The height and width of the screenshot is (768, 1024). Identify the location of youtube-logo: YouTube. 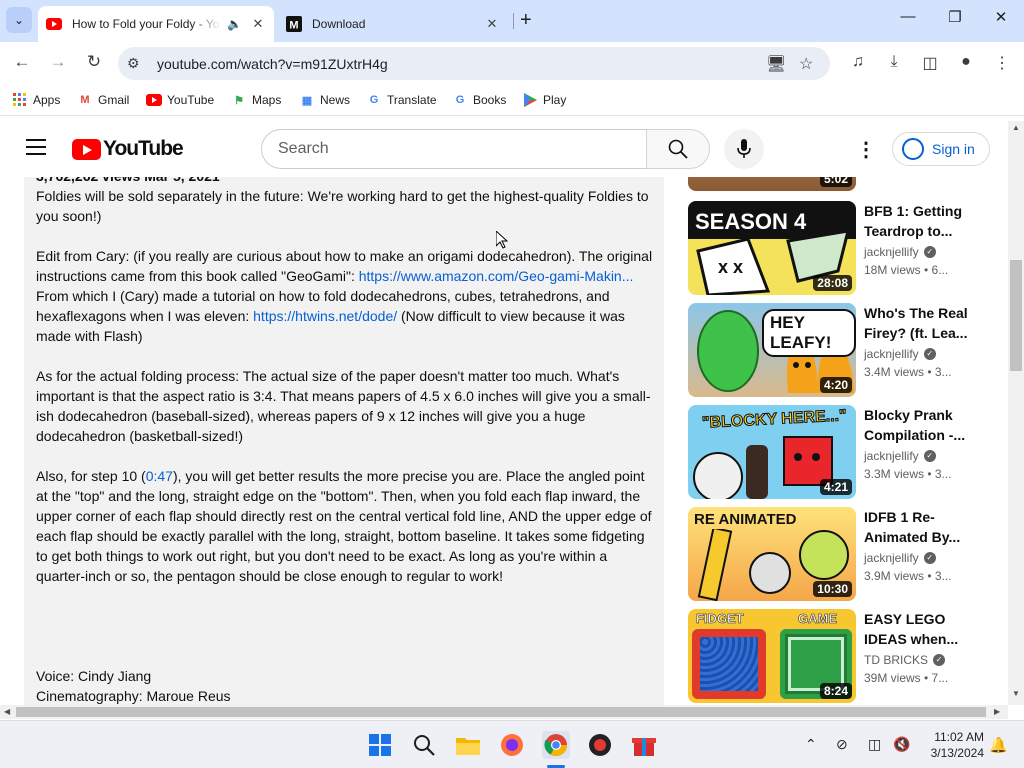
(128, 149).